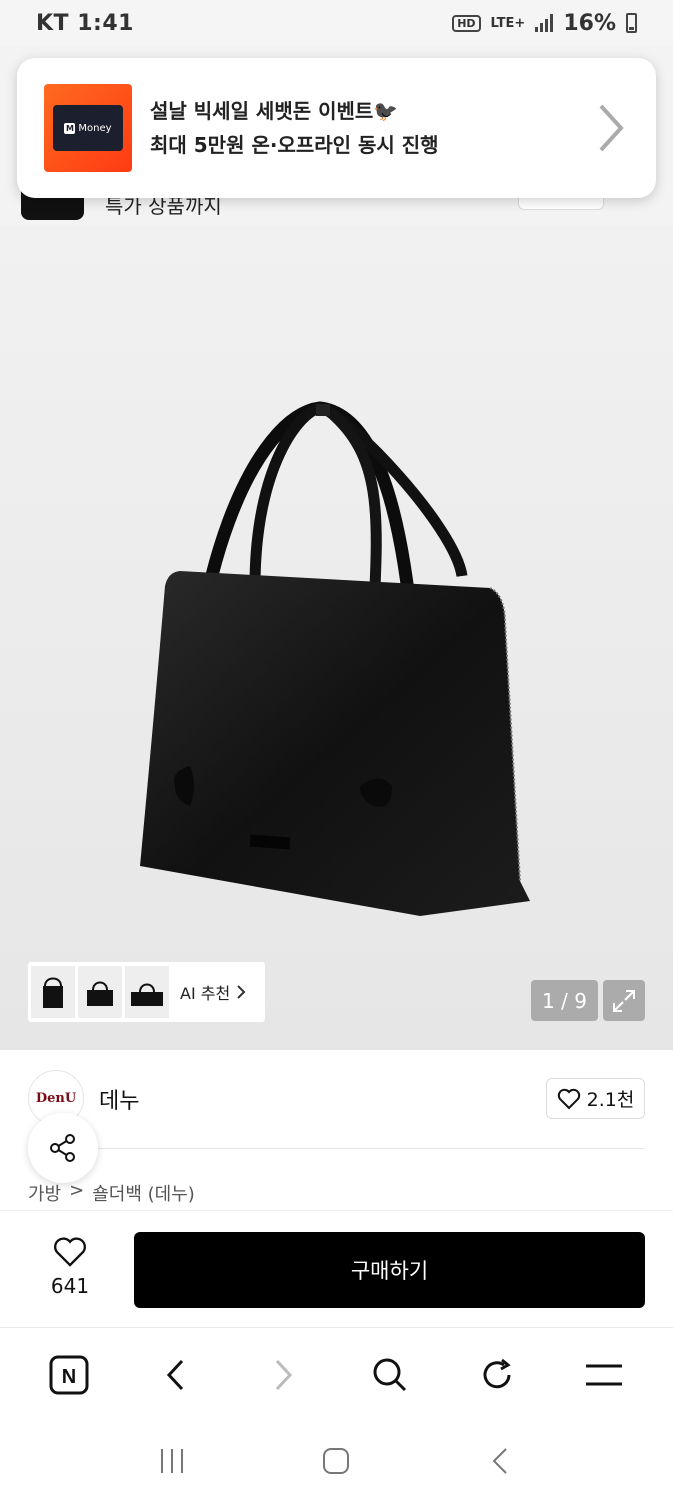 The height and width of the screenshot is (1500, 673). Describe the element at coordinates (274, 111) in the screenshot. I see `notification-title: 설날 빅세일 세뱃돈 이벤트🐦‍⬛` at that location.